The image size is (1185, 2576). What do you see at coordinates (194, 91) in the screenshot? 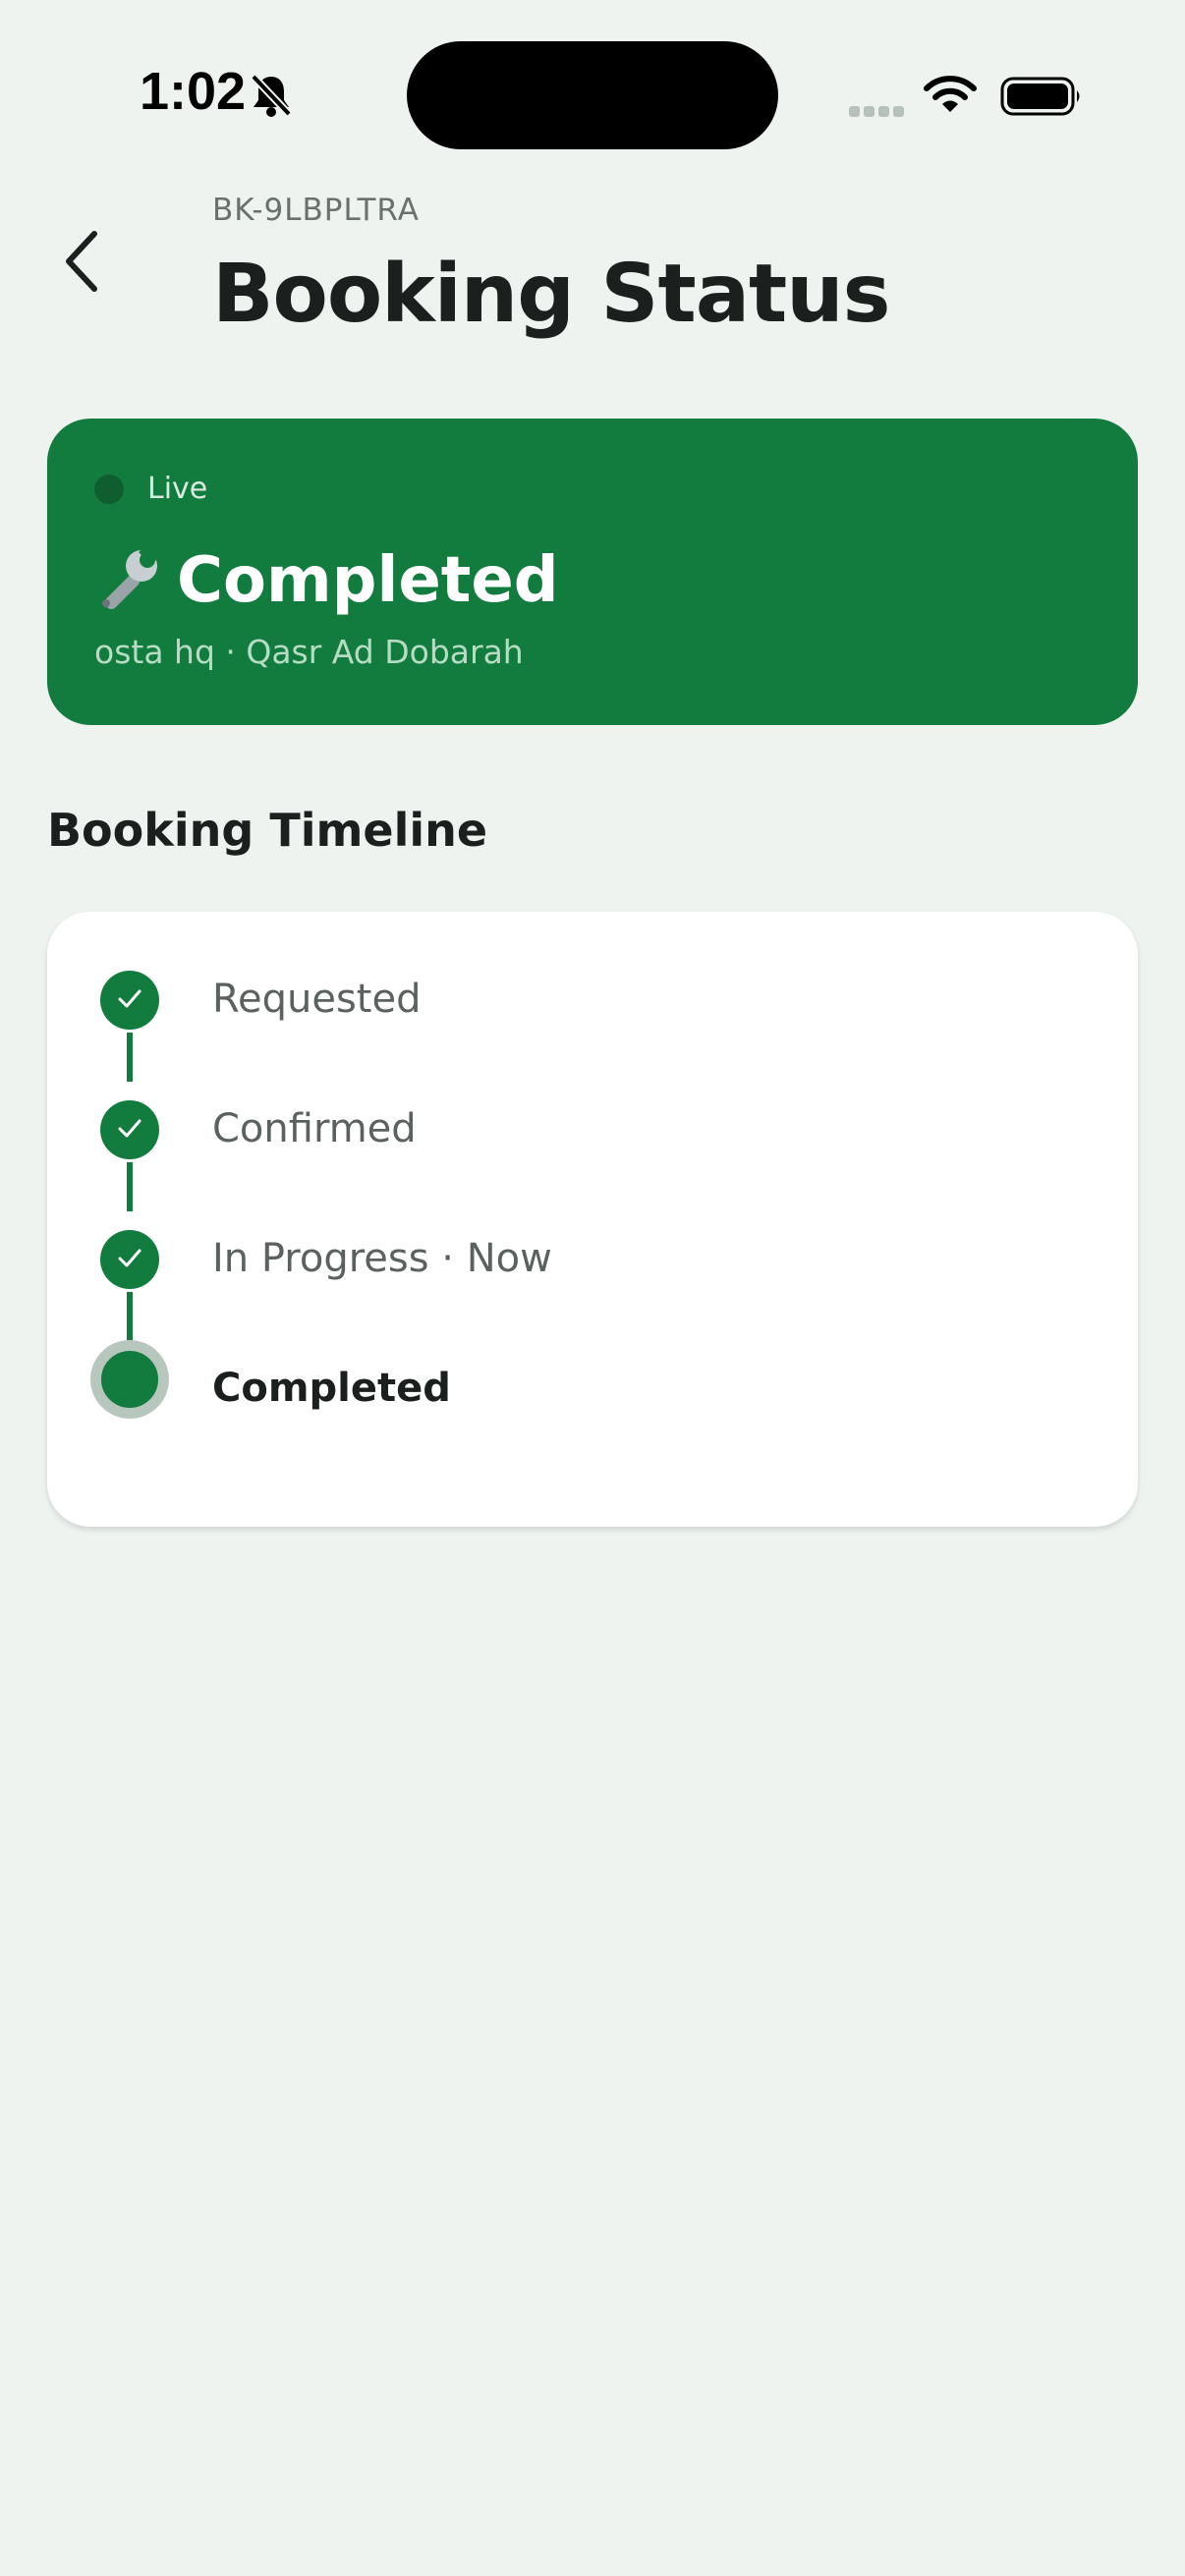
I see `status-time: 1:02` at bounding box center [194, 91].